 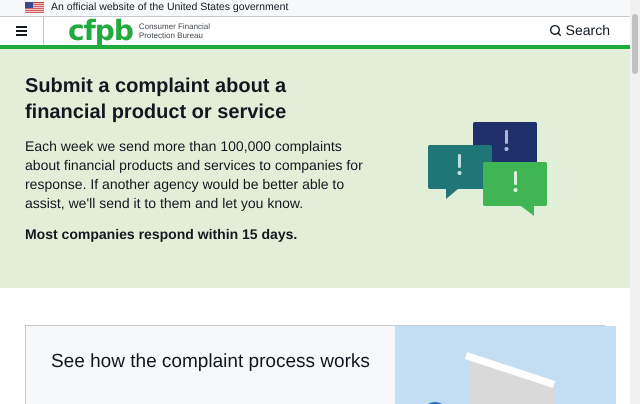 I want to click on hero-note: Most companies respond within 15 days., so click(x=161, y=234).